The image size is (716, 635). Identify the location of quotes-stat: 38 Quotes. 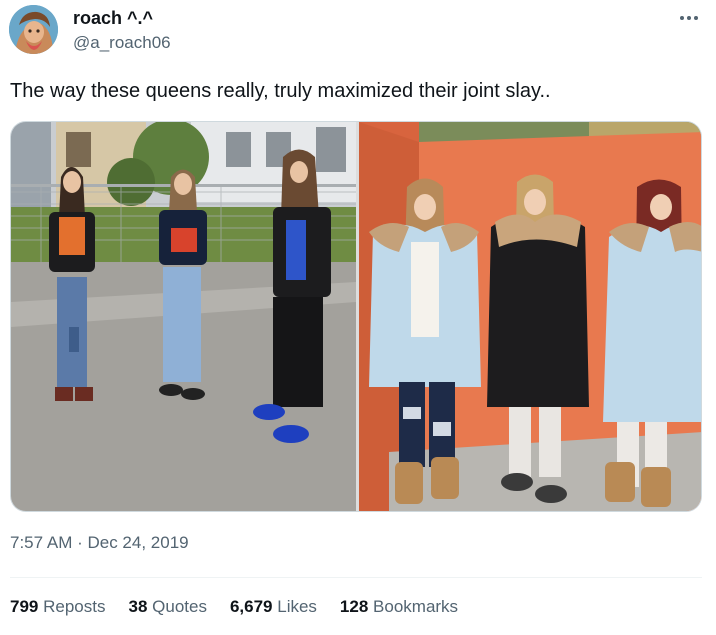
(167, 607).